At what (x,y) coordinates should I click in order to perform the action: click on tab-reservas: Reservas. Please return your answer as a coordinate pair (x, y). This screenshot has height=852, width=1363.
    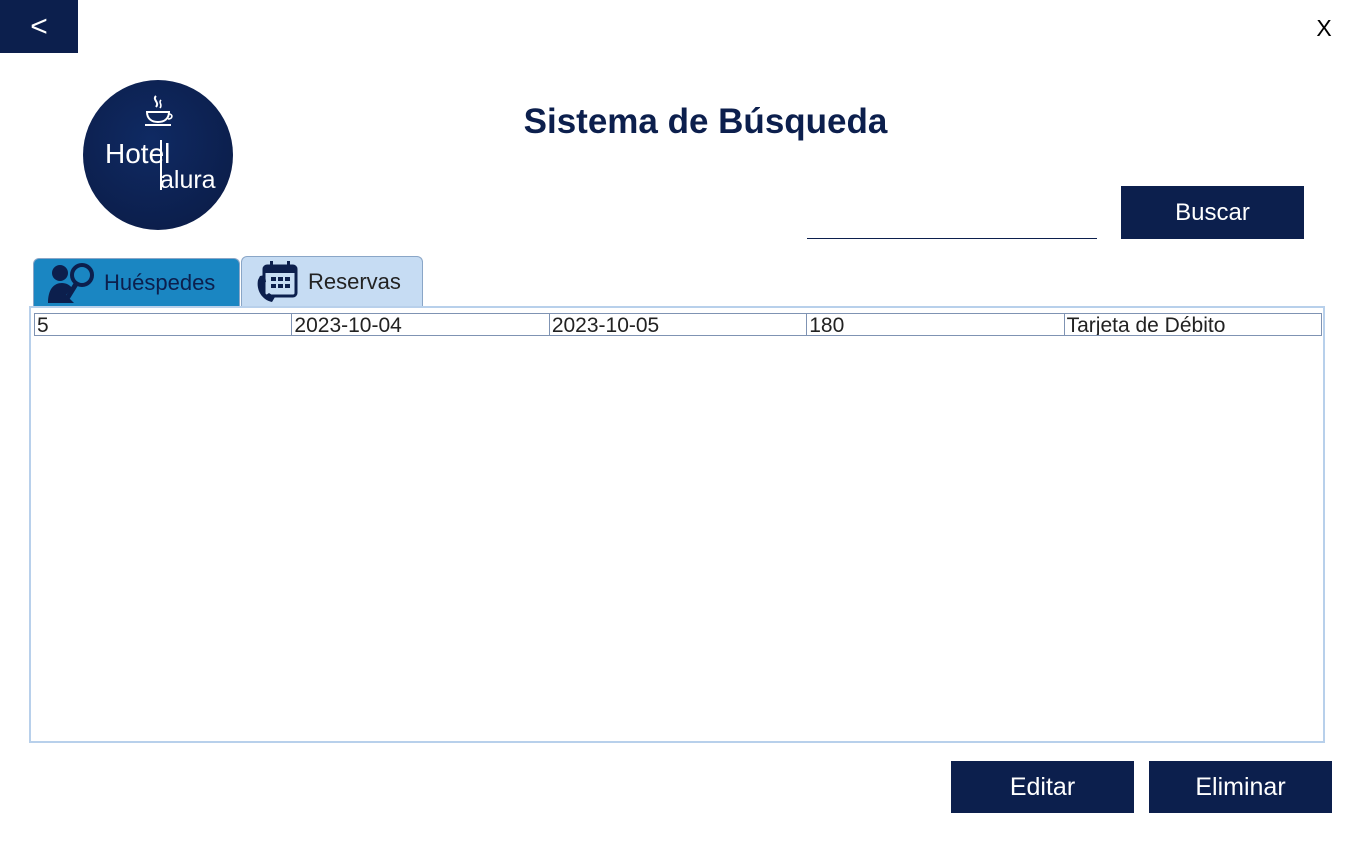
    Looking at the image, I should click on (332, 281).